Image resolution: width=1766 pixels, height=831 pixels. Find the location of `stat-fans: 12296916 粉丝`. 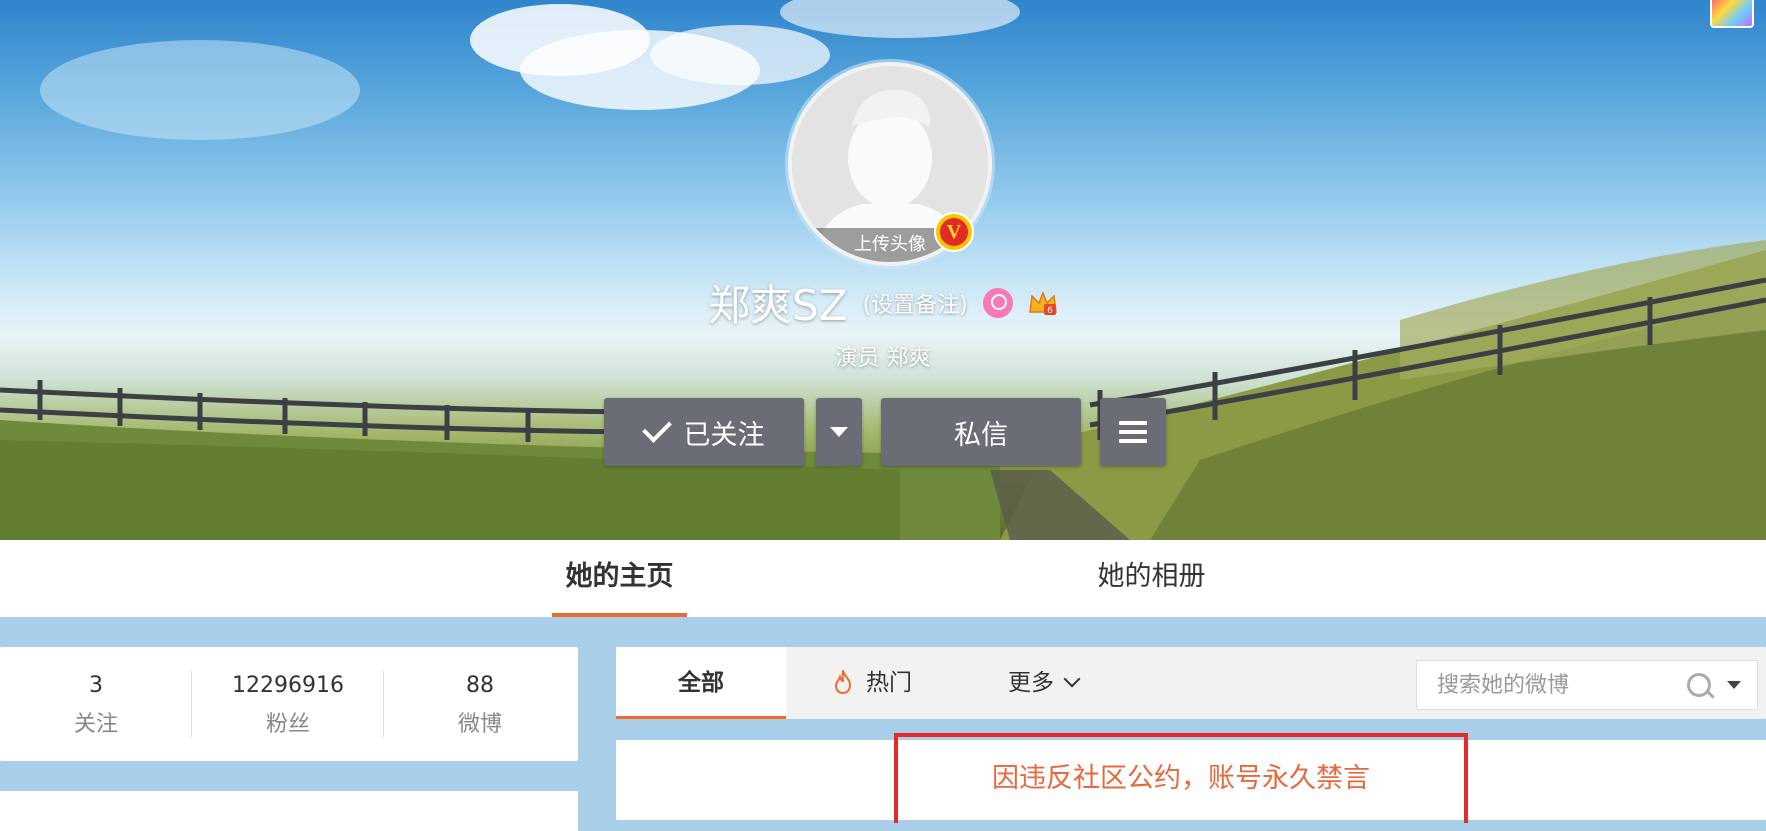

stat-fans: 12296916 粉丝 is located at coordinates (288, 704).